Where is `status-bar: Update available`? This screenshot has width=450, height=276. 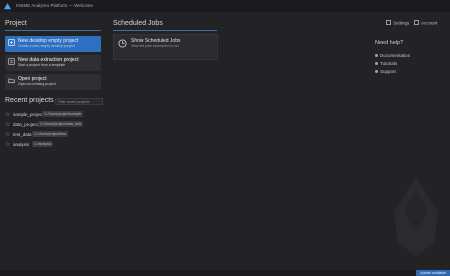 status-bar: Update available is located at coordinates (225, 273).